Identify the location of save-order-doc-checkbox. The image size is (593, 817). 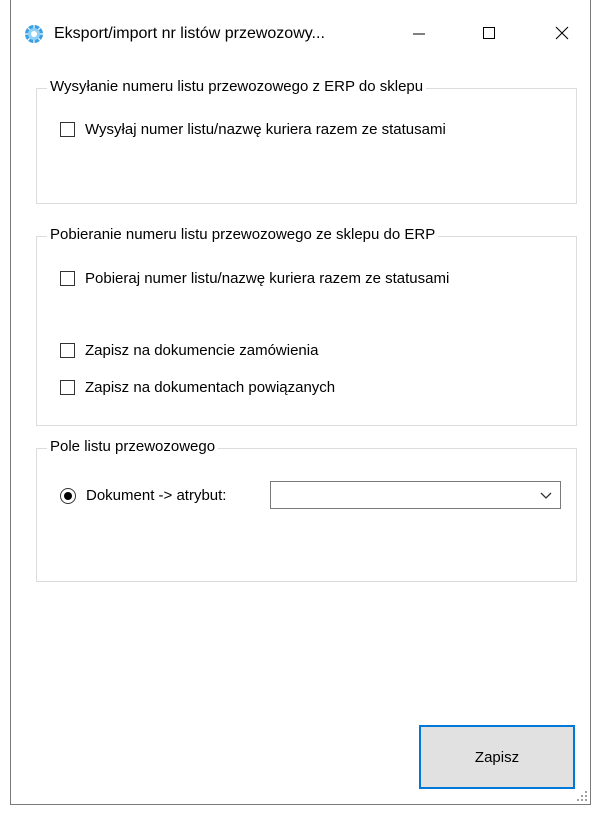
(67, 350).